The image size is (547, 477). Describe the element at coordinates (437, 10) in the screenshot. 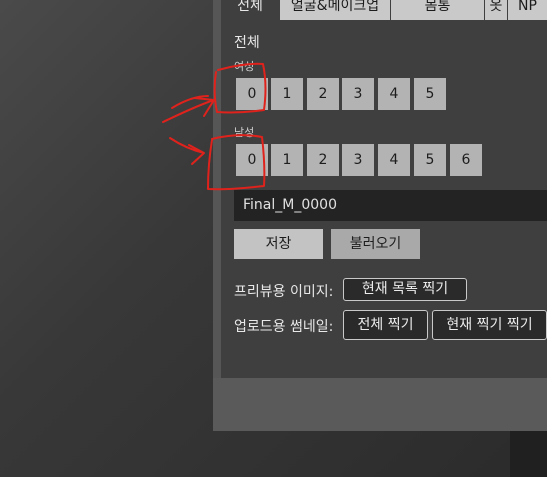

I see `tab-body: 몸통` at that location.